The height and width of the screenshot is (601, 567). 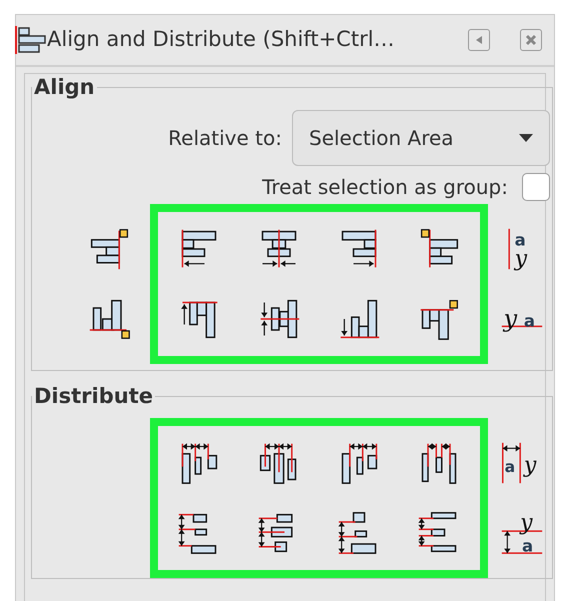 What do you see at coordinates (93, 396) in the screenshot?
I see `section-title: Distribute` at bounding box center [93, 396].